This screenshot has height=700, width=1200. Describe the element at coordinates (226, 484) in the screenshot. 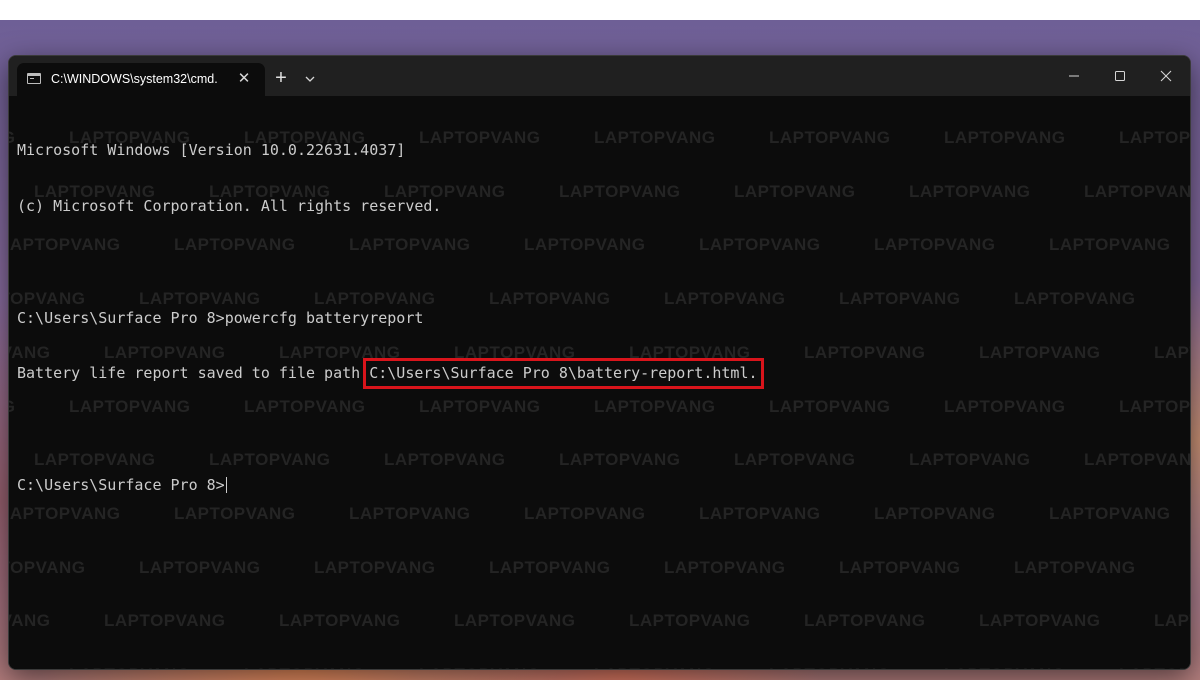

I see `text-cursor` at that location.